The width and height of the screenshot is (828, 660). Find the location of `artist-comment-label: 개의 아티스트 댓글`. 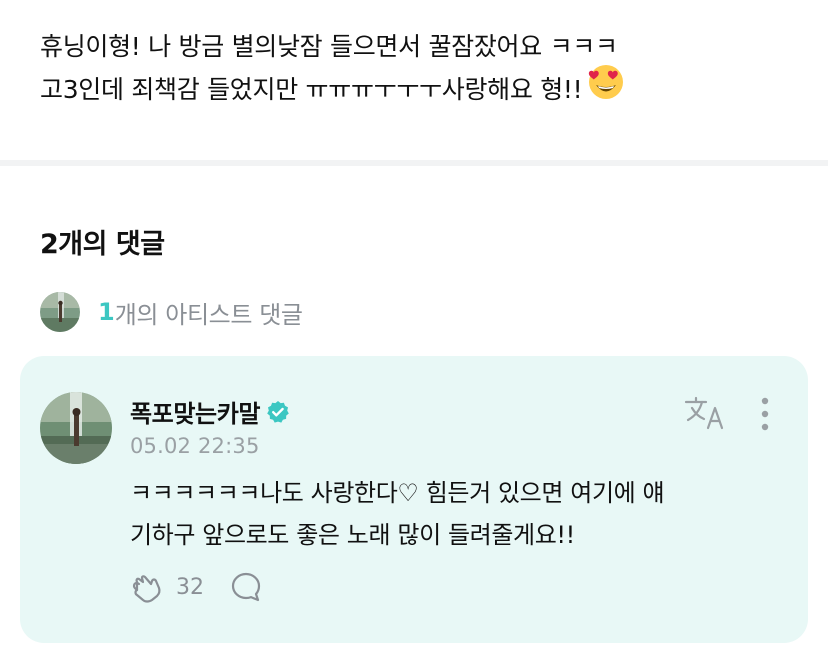

artist-comment-label: 개의 아티스트 댓글 is located at coordinates (208, 314).